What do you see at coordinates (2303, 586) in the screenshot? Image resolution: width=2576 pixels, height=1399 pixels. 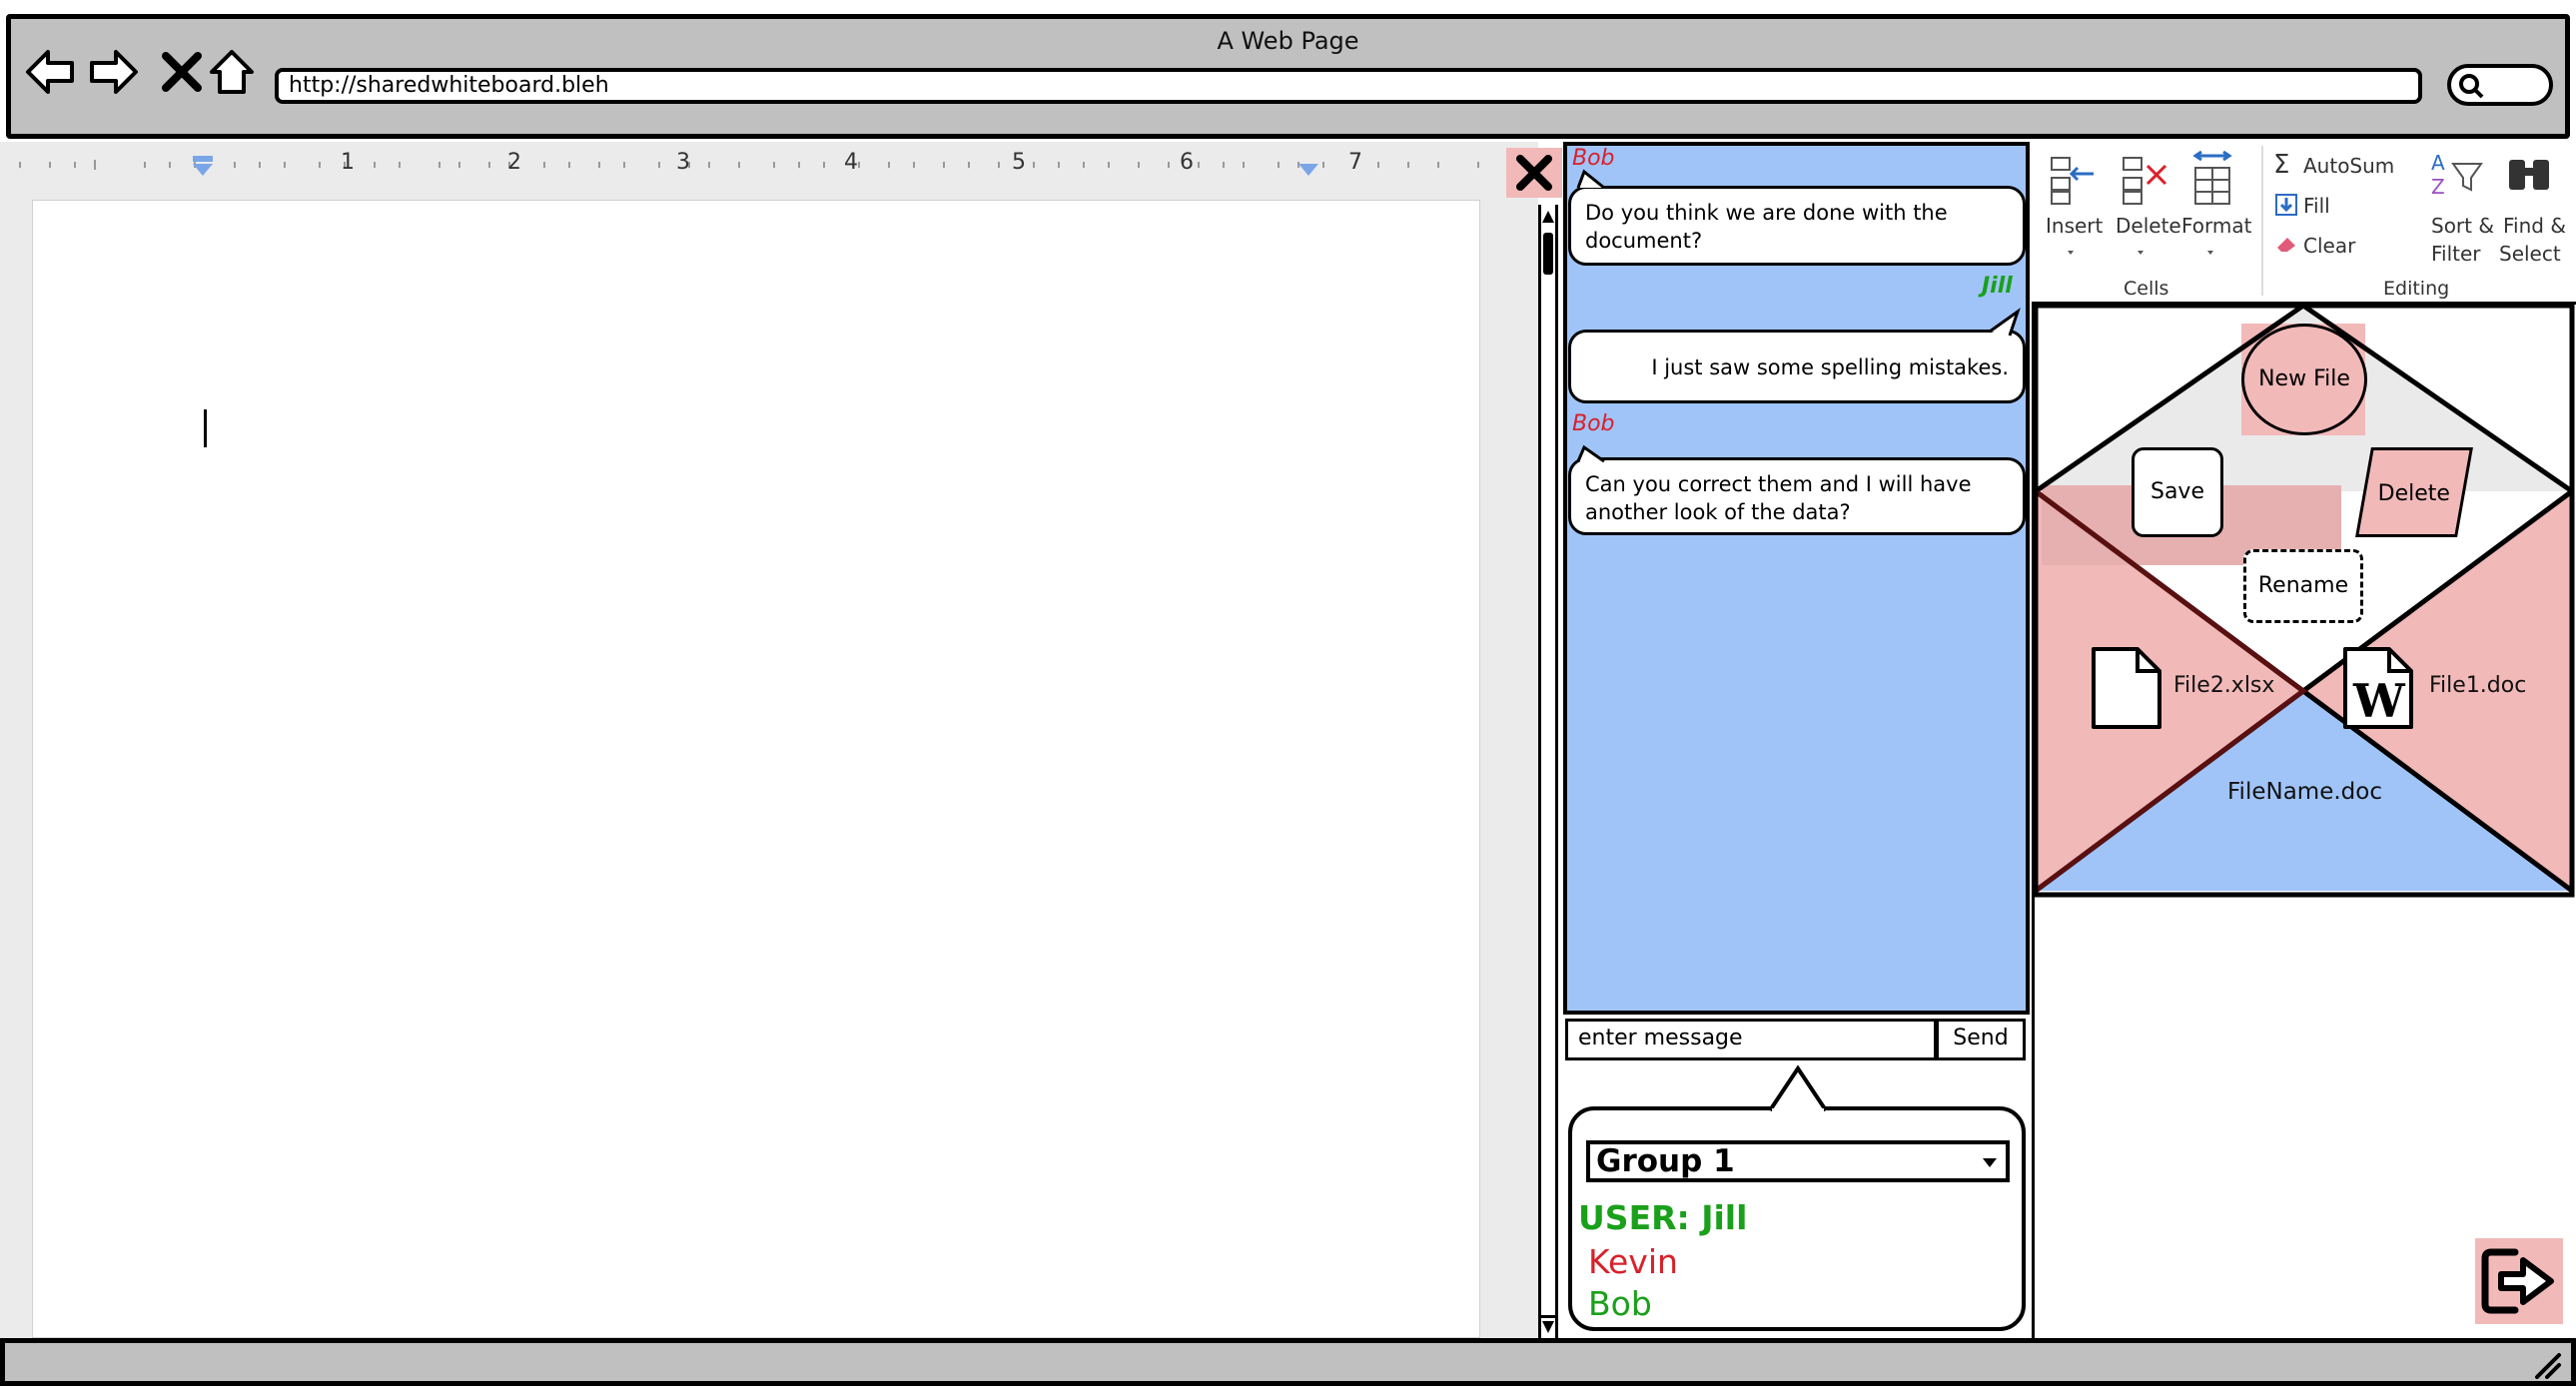 I see `rename-button: Rename` at bounding box center [2303, 586].